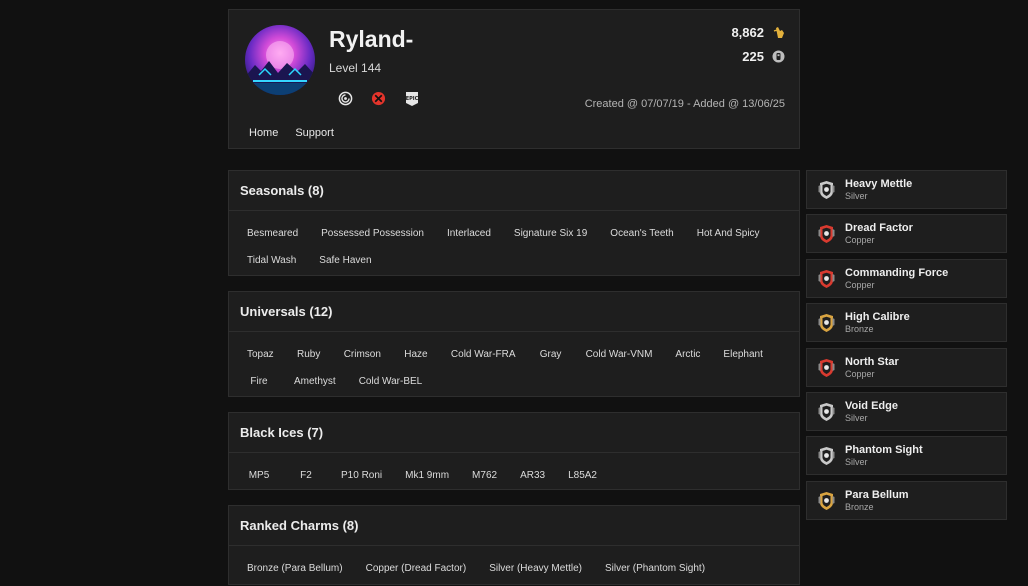  I want to click on skin-chip: Gray, so click(551, 354).